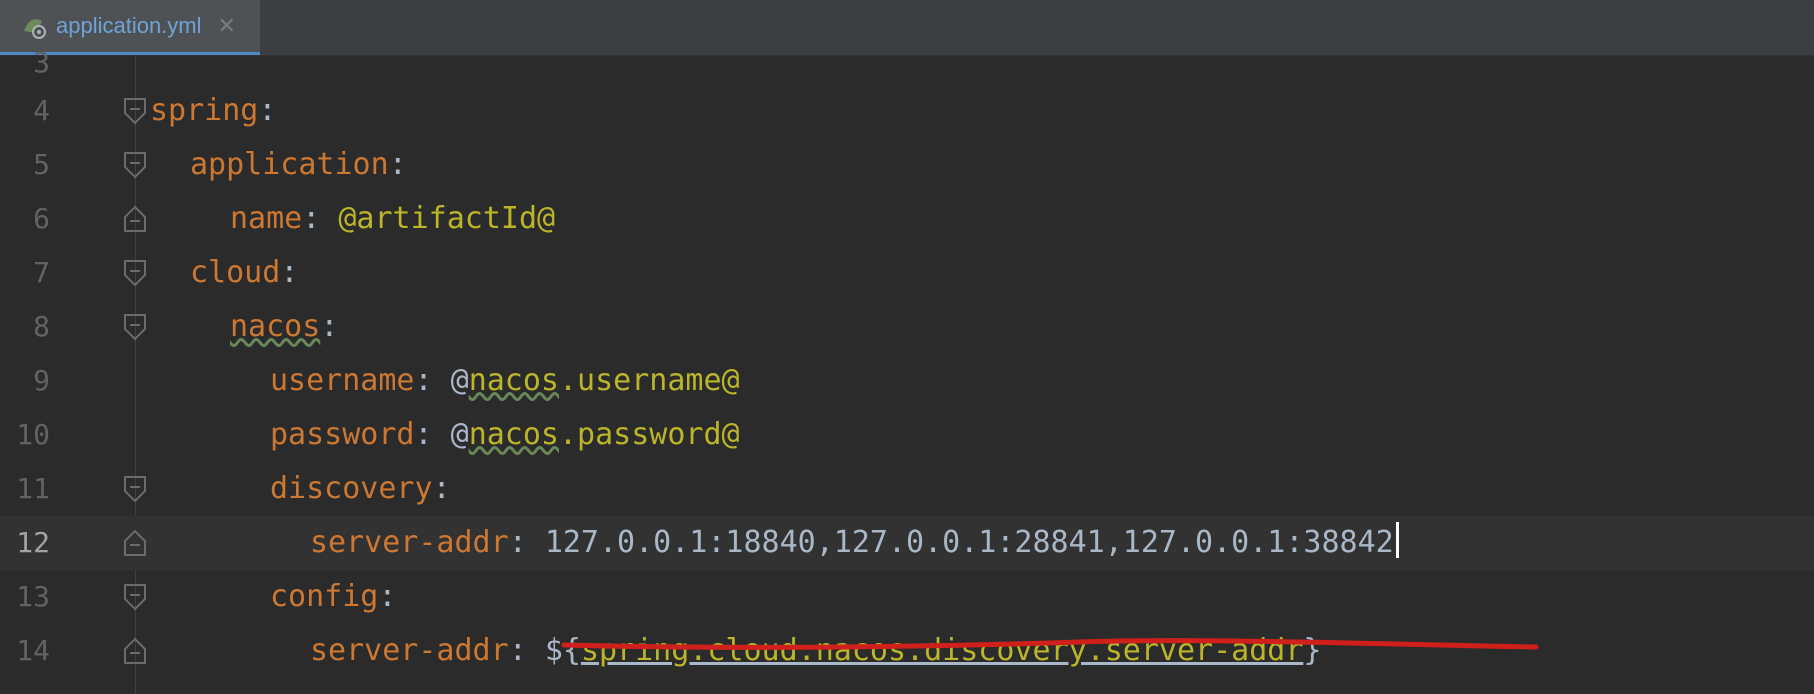 The width and height of the screenshot is (1814, 694). What do you see at coordinates (41, 326) in the screenshot?
I see `line-number: 8` at bounding box center [41, 326].